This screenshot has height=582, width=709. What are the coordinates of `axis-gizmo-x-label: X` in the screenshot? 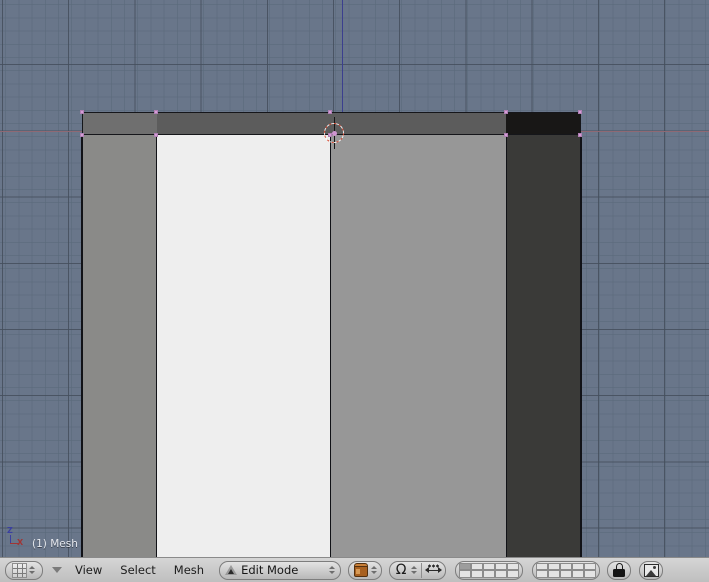 It's located at (20, 542).